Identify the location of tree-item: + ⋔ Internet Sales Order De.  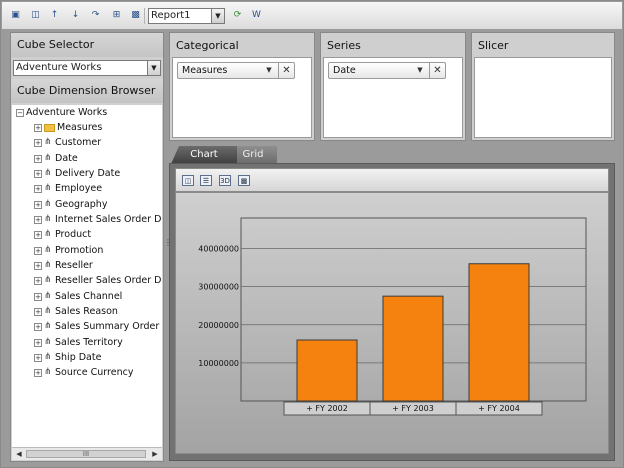
(98, 219).